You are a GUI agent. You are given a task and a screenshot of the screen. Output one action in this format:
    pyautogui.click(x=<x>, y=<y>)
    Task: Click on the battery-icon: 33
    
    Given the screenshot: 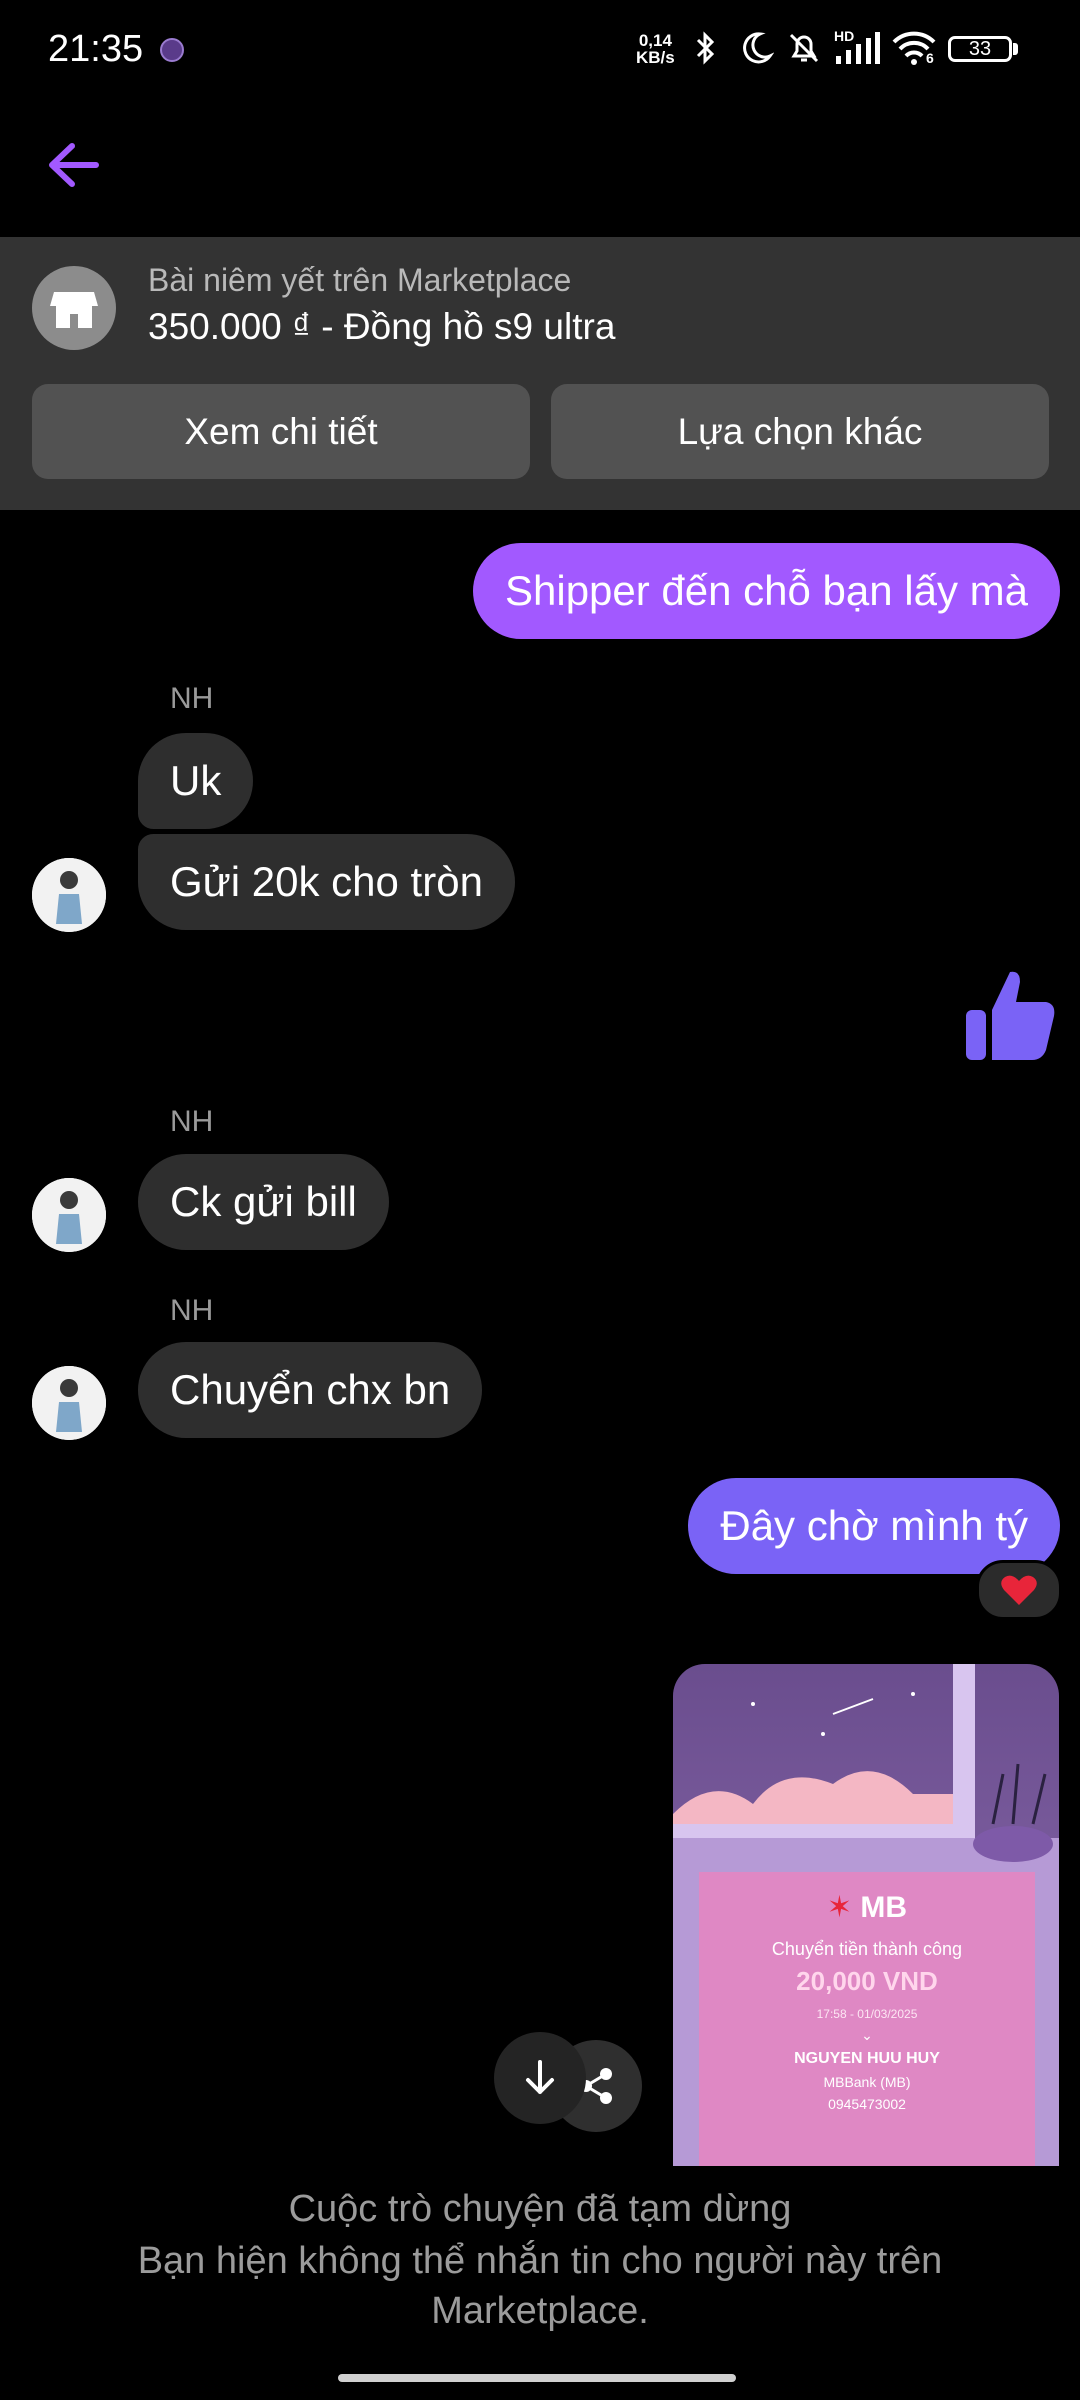 What is the action you would take?
    pyautogui.click(x=980, y=49)
    